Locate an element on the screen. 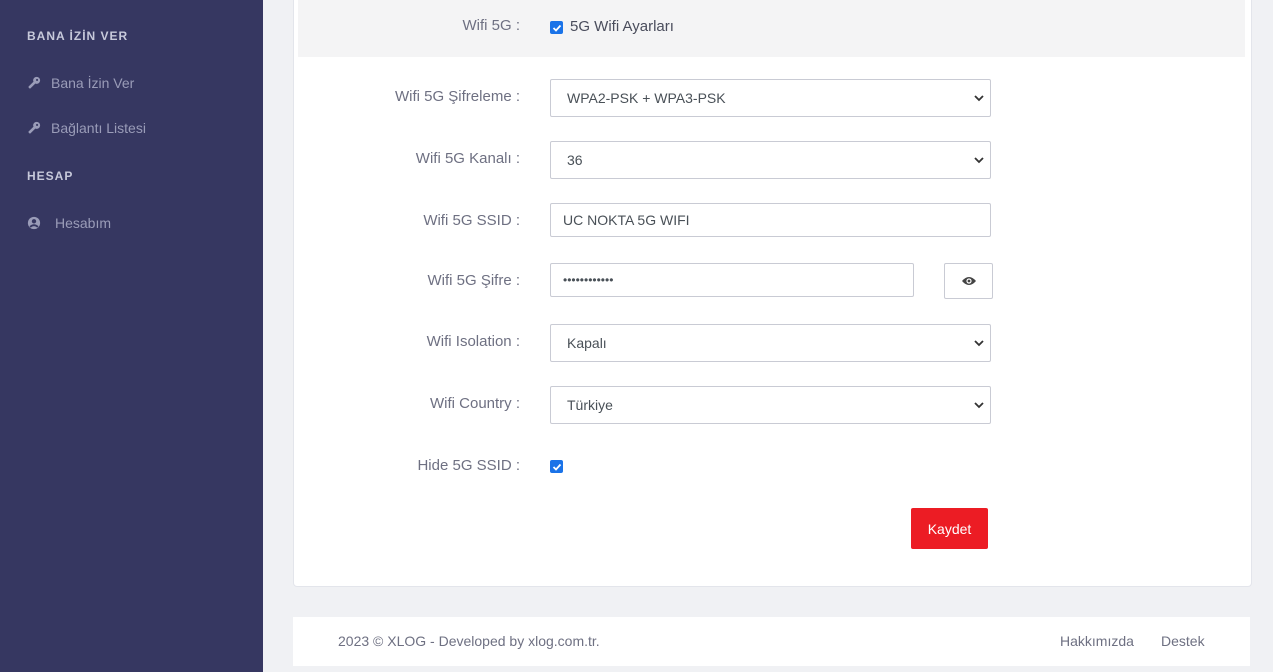  wifi5g-row is located at coordinates (771, 28).